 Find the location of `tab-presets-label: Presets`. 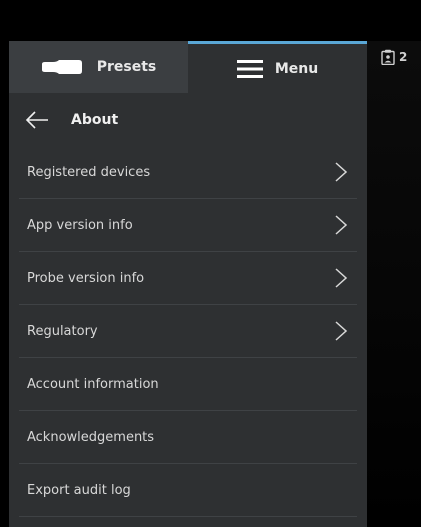

tab-presets-label: Presets is located at coordinates (126, 67).